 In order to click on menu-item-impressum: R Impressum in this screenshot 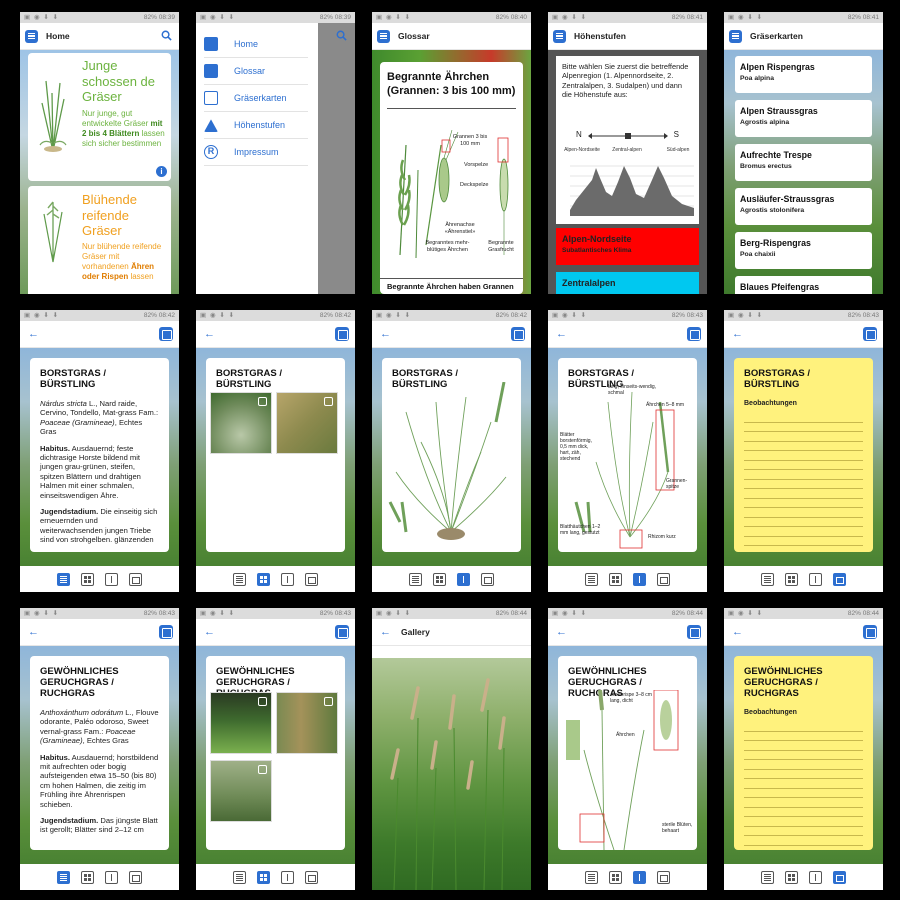, I will do `click(256, 152)`.